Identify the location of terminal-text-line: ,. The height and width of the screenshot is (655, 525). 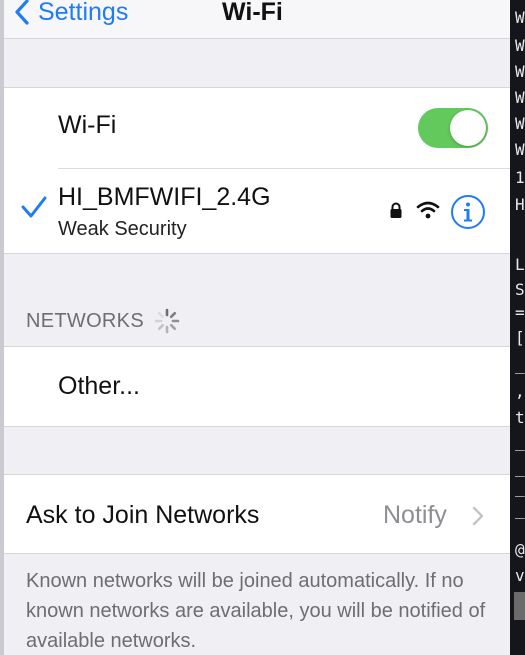
(520, 391).